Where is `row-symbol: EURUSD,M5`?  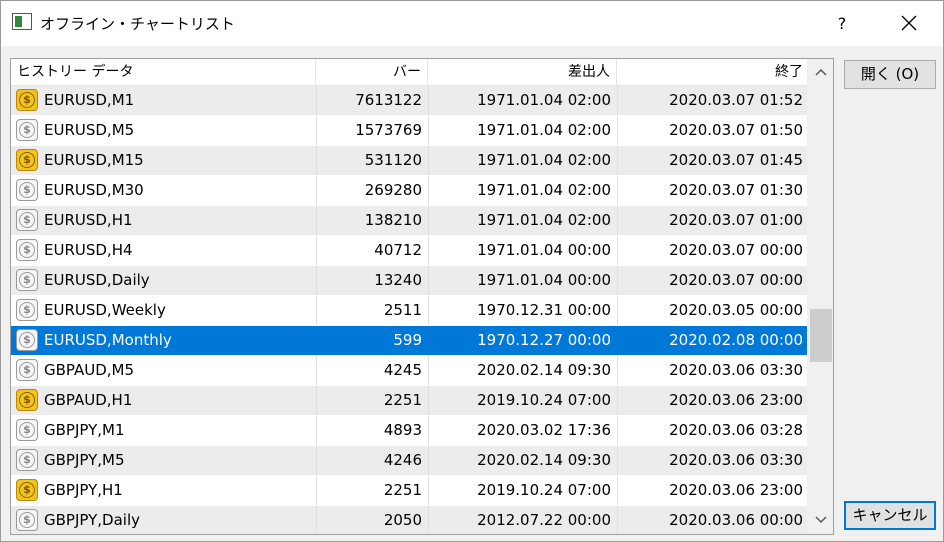
row-symbol: EURUSD,M5 is located at coordinates (89, 130).